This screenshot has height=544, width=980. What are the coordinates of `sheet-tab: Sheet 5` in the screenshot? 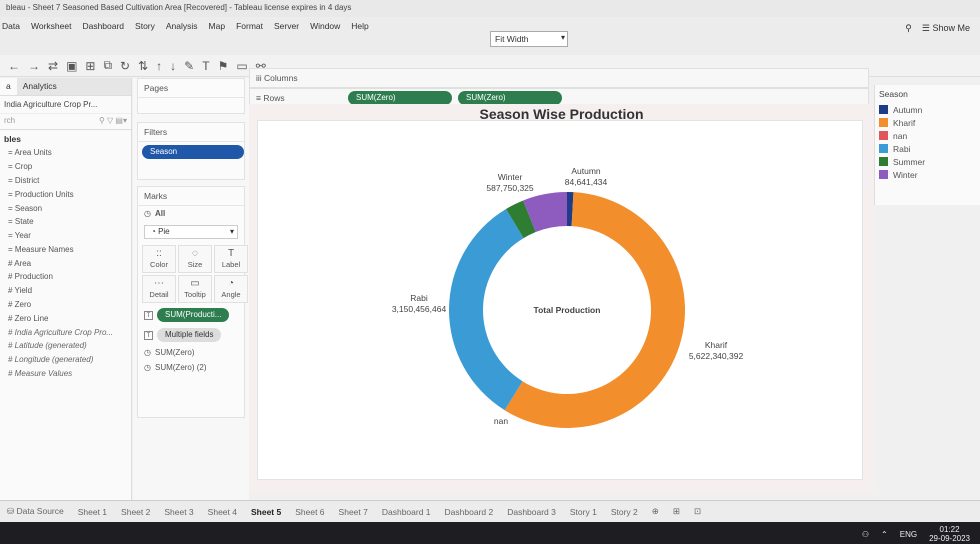 It's located at (266, 512).